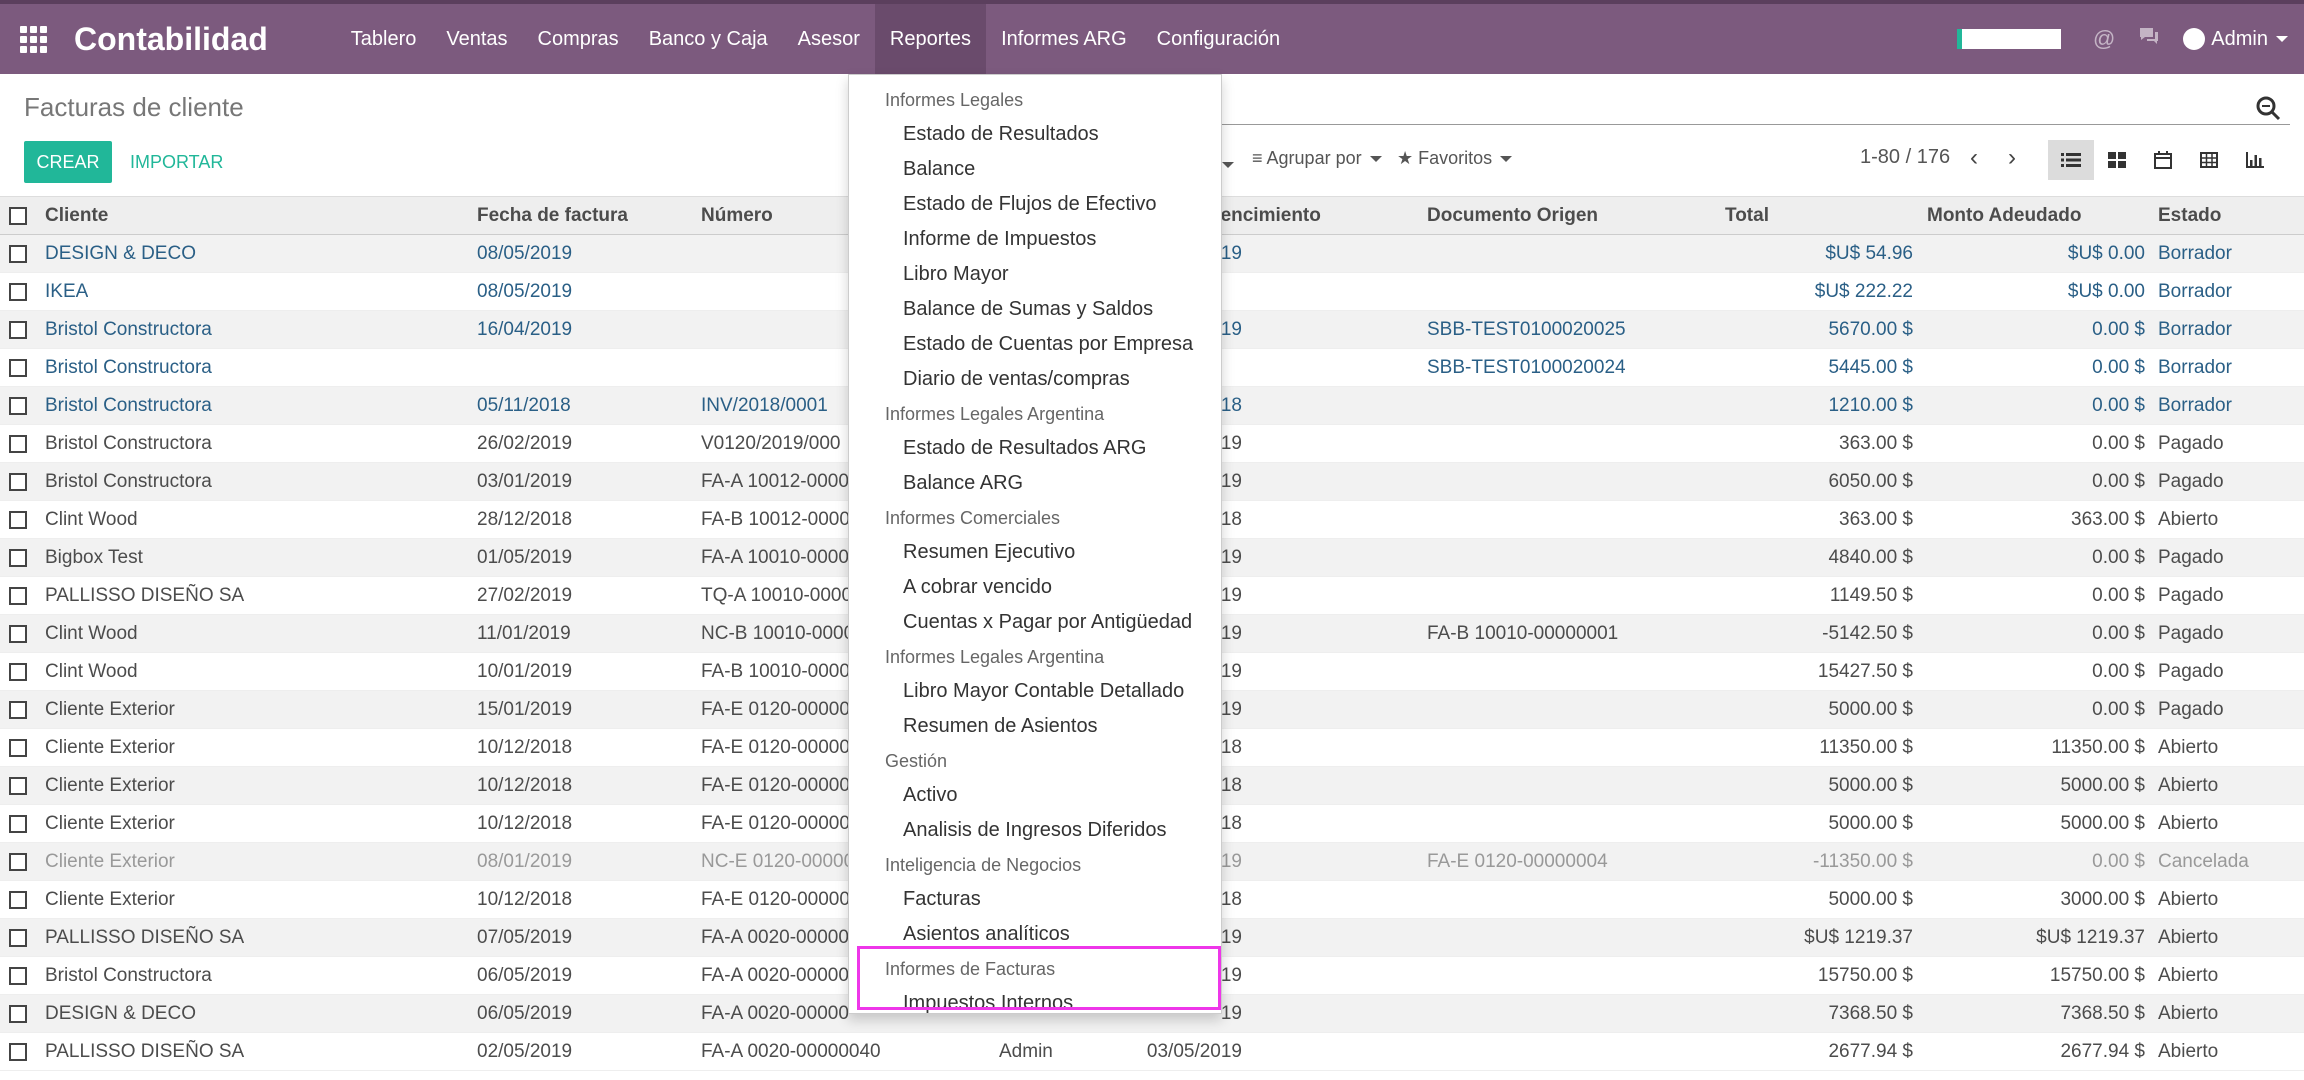 This screenshot has height=1080, width=2304. I want to click on cell-numero: TQ-A 10010-0000, so click(777, 595).